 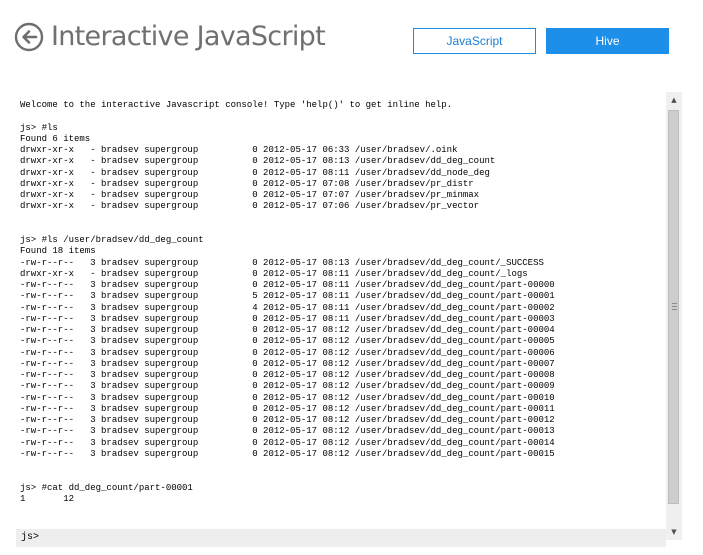 I want to click on page-title: Interactive JavaScript, so click(x=188, y=36).